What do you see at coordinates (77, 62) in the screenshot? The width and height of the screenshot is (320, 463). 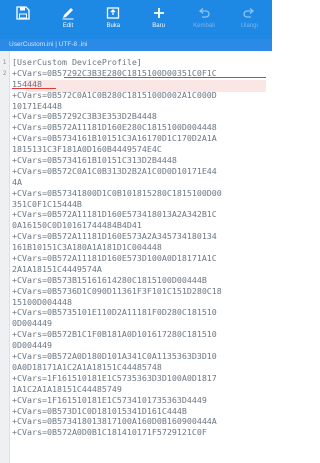 I see `code-line: [UserCustom DeviceProfile]` at bounding box center [77, 62].